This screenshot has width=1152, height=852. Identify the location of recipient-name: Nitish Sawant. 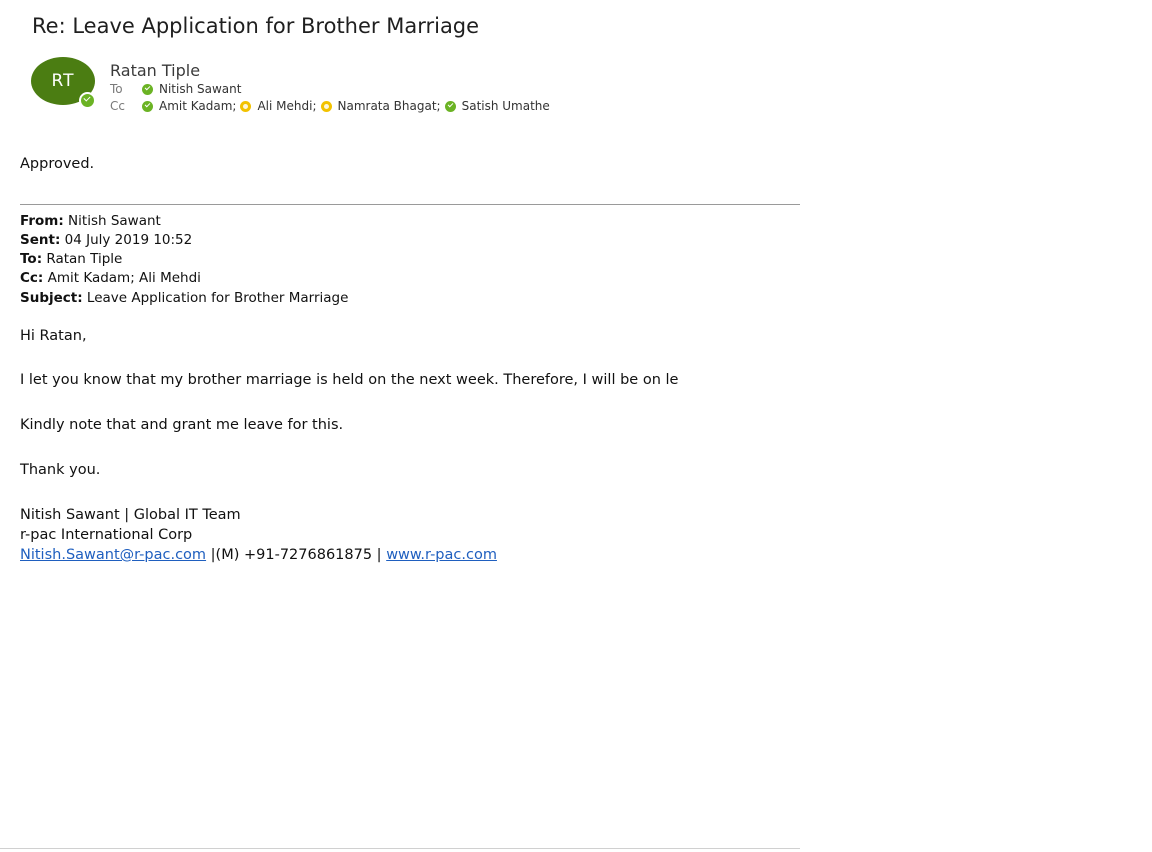
(200, 89).